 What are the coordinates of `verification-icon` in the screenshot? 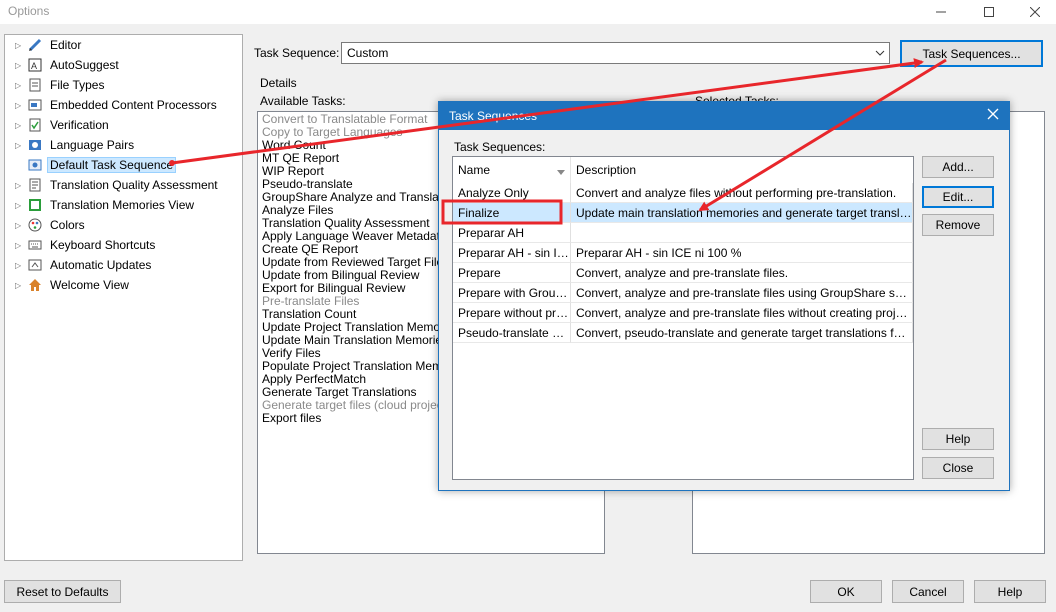 It's located at (35, 125).